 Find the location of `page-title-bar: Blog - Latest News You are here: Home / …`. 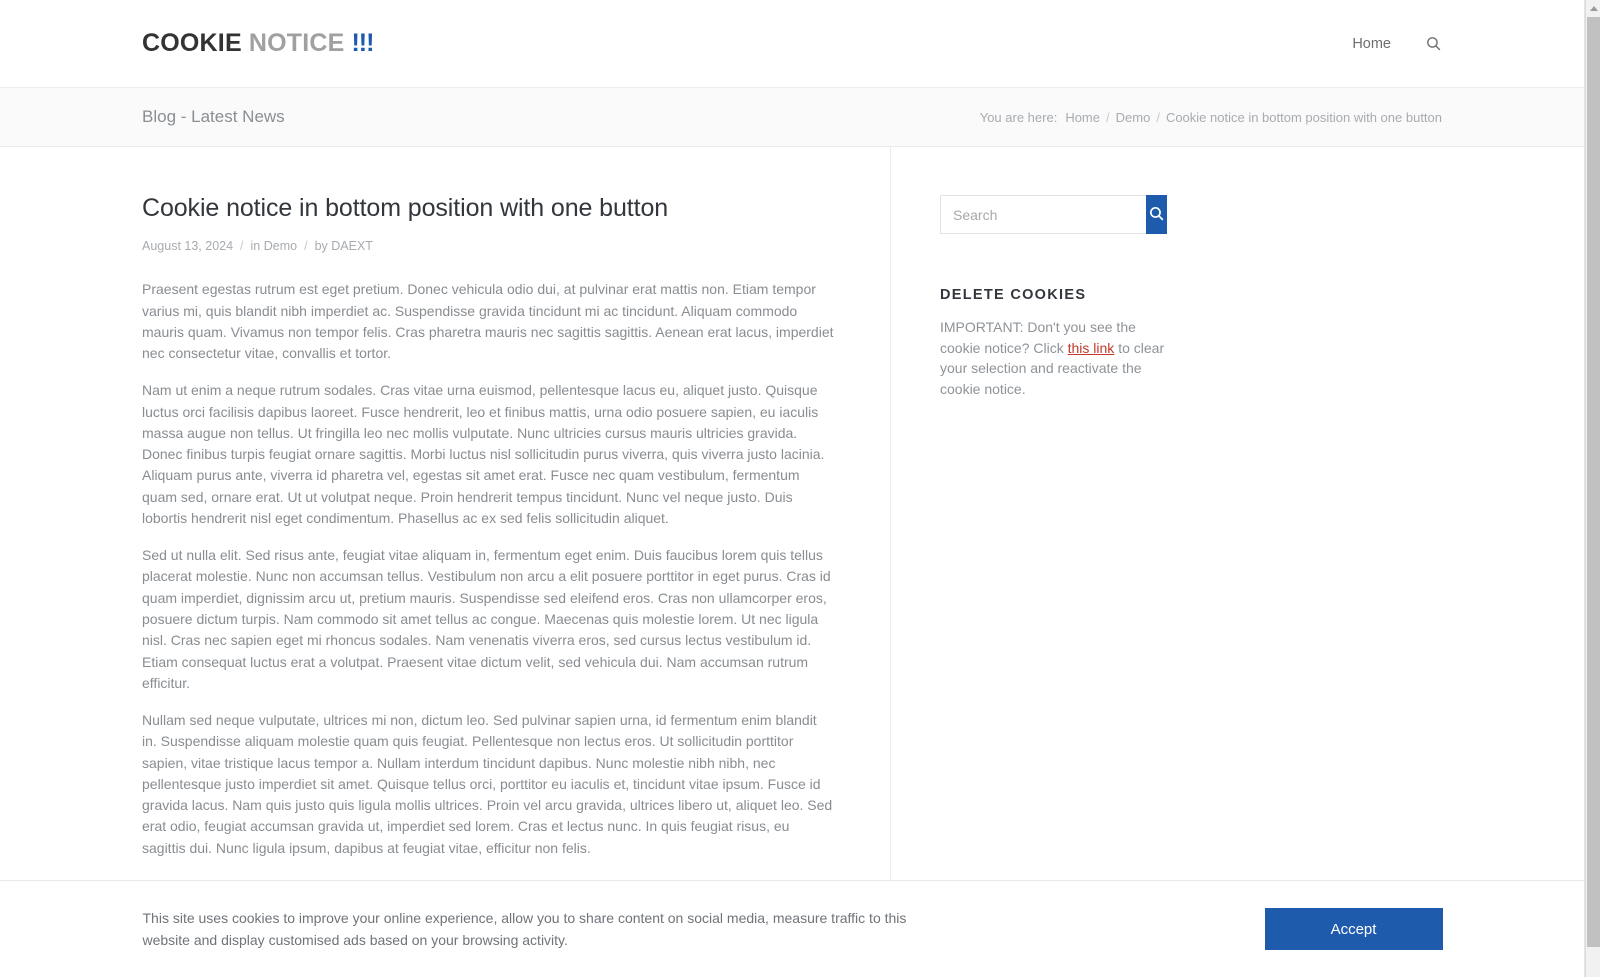

page-title-bar: Blog - Latest News You are here: Home / … is located at coordinates (792, 117).